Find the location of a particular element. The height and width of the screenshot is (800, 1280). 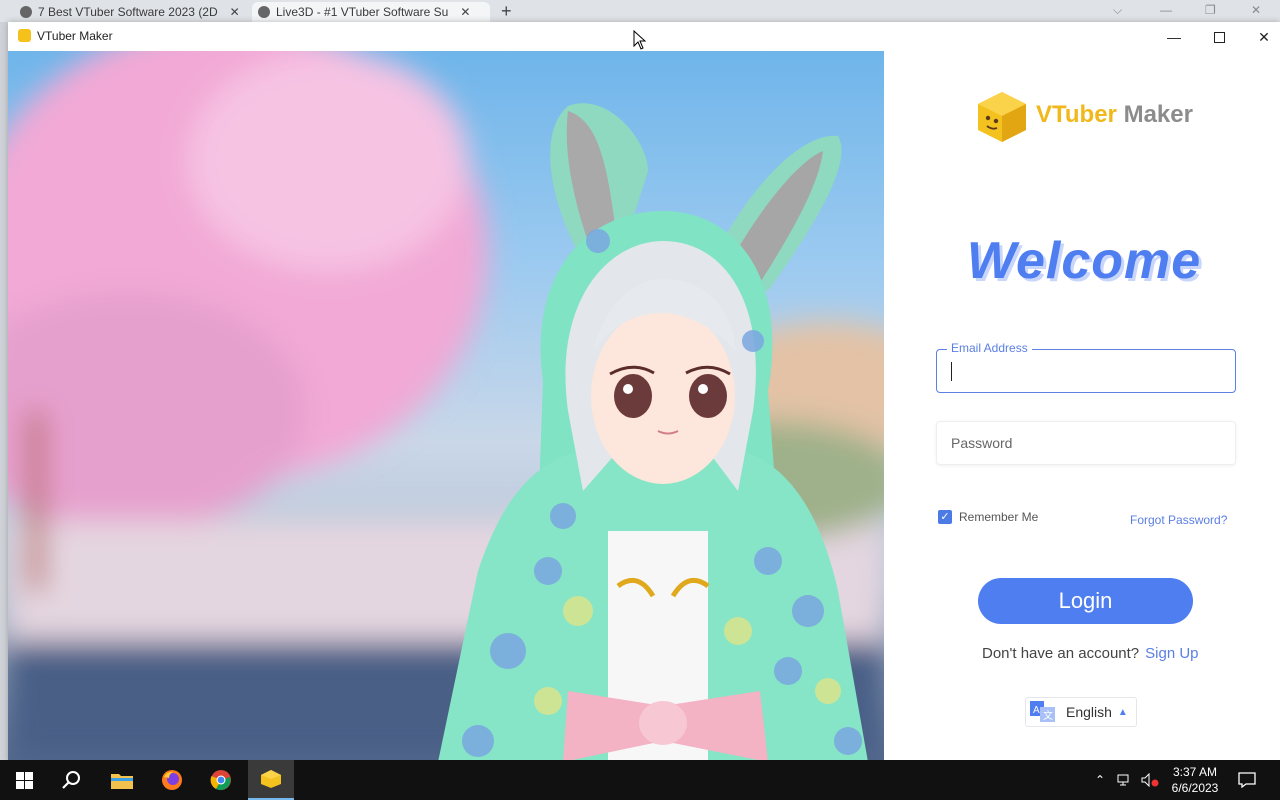

signup-row: Don't have an account? Sign Up is located at coordinates (1090, 653).